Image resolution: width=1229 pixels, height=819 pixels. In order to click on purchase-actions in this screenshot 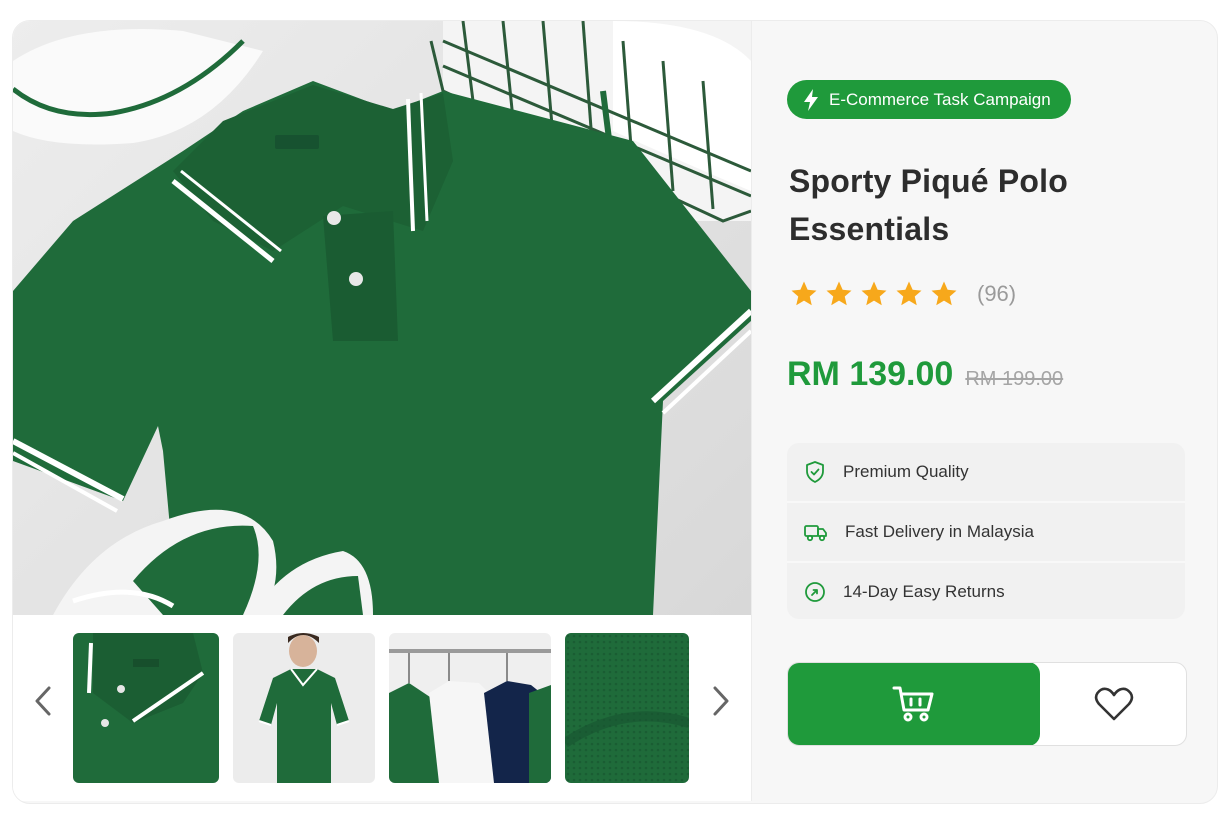, I will do `click(987, 704)`.